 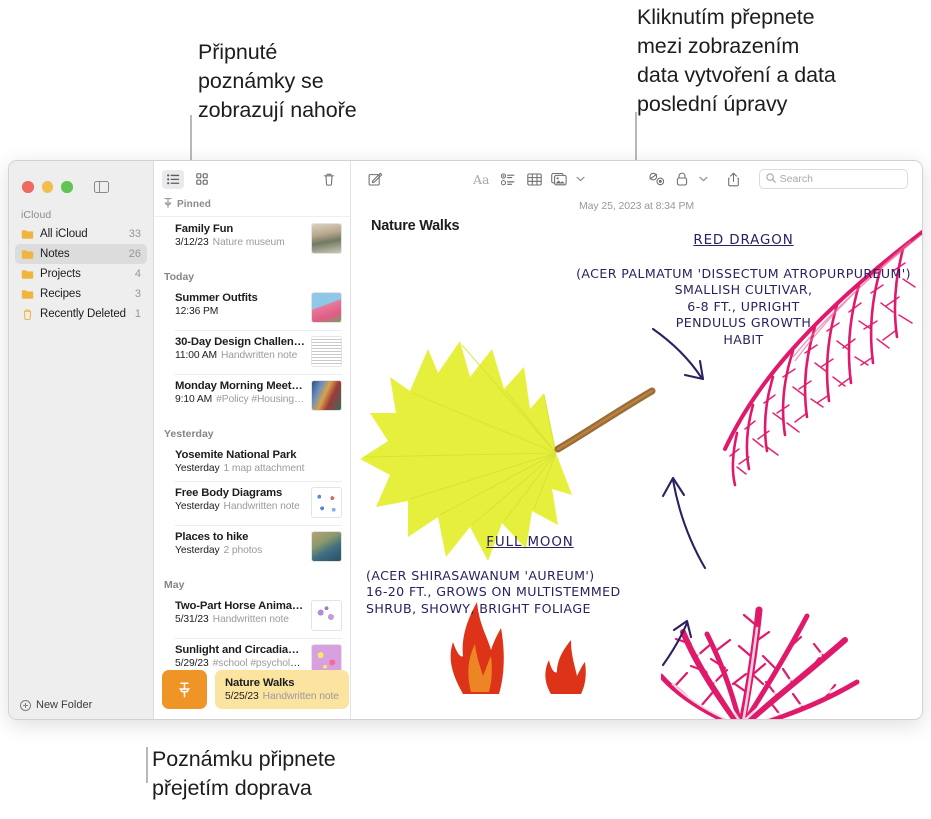 I want to click on collaborate-icon, so click(x=657, y=179).